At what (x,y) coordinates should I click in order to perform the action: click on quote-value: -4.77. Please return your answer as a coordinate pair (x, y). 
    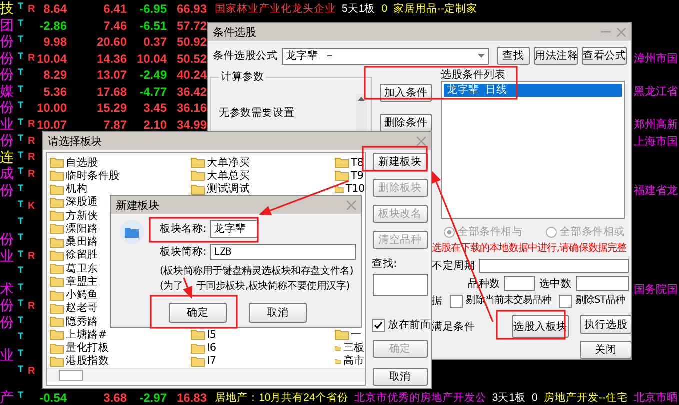
    Looking at the image, I should click on (152, 91).